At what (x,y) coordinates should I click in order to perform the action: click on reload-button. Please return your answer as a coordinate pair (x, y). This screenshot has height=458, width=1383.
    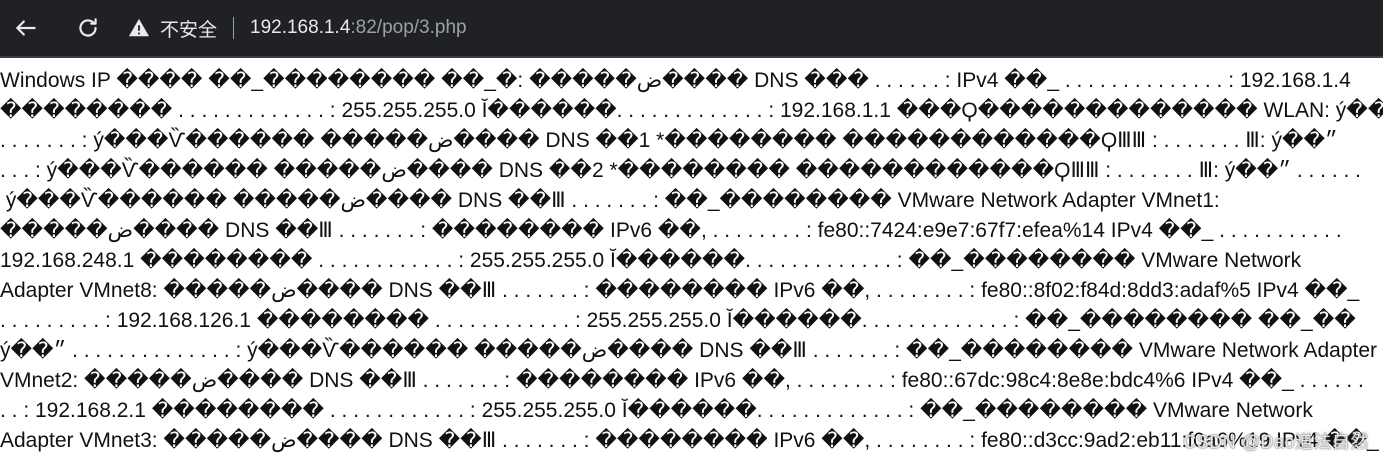
    Looking at the image, I should click on (88, 28).